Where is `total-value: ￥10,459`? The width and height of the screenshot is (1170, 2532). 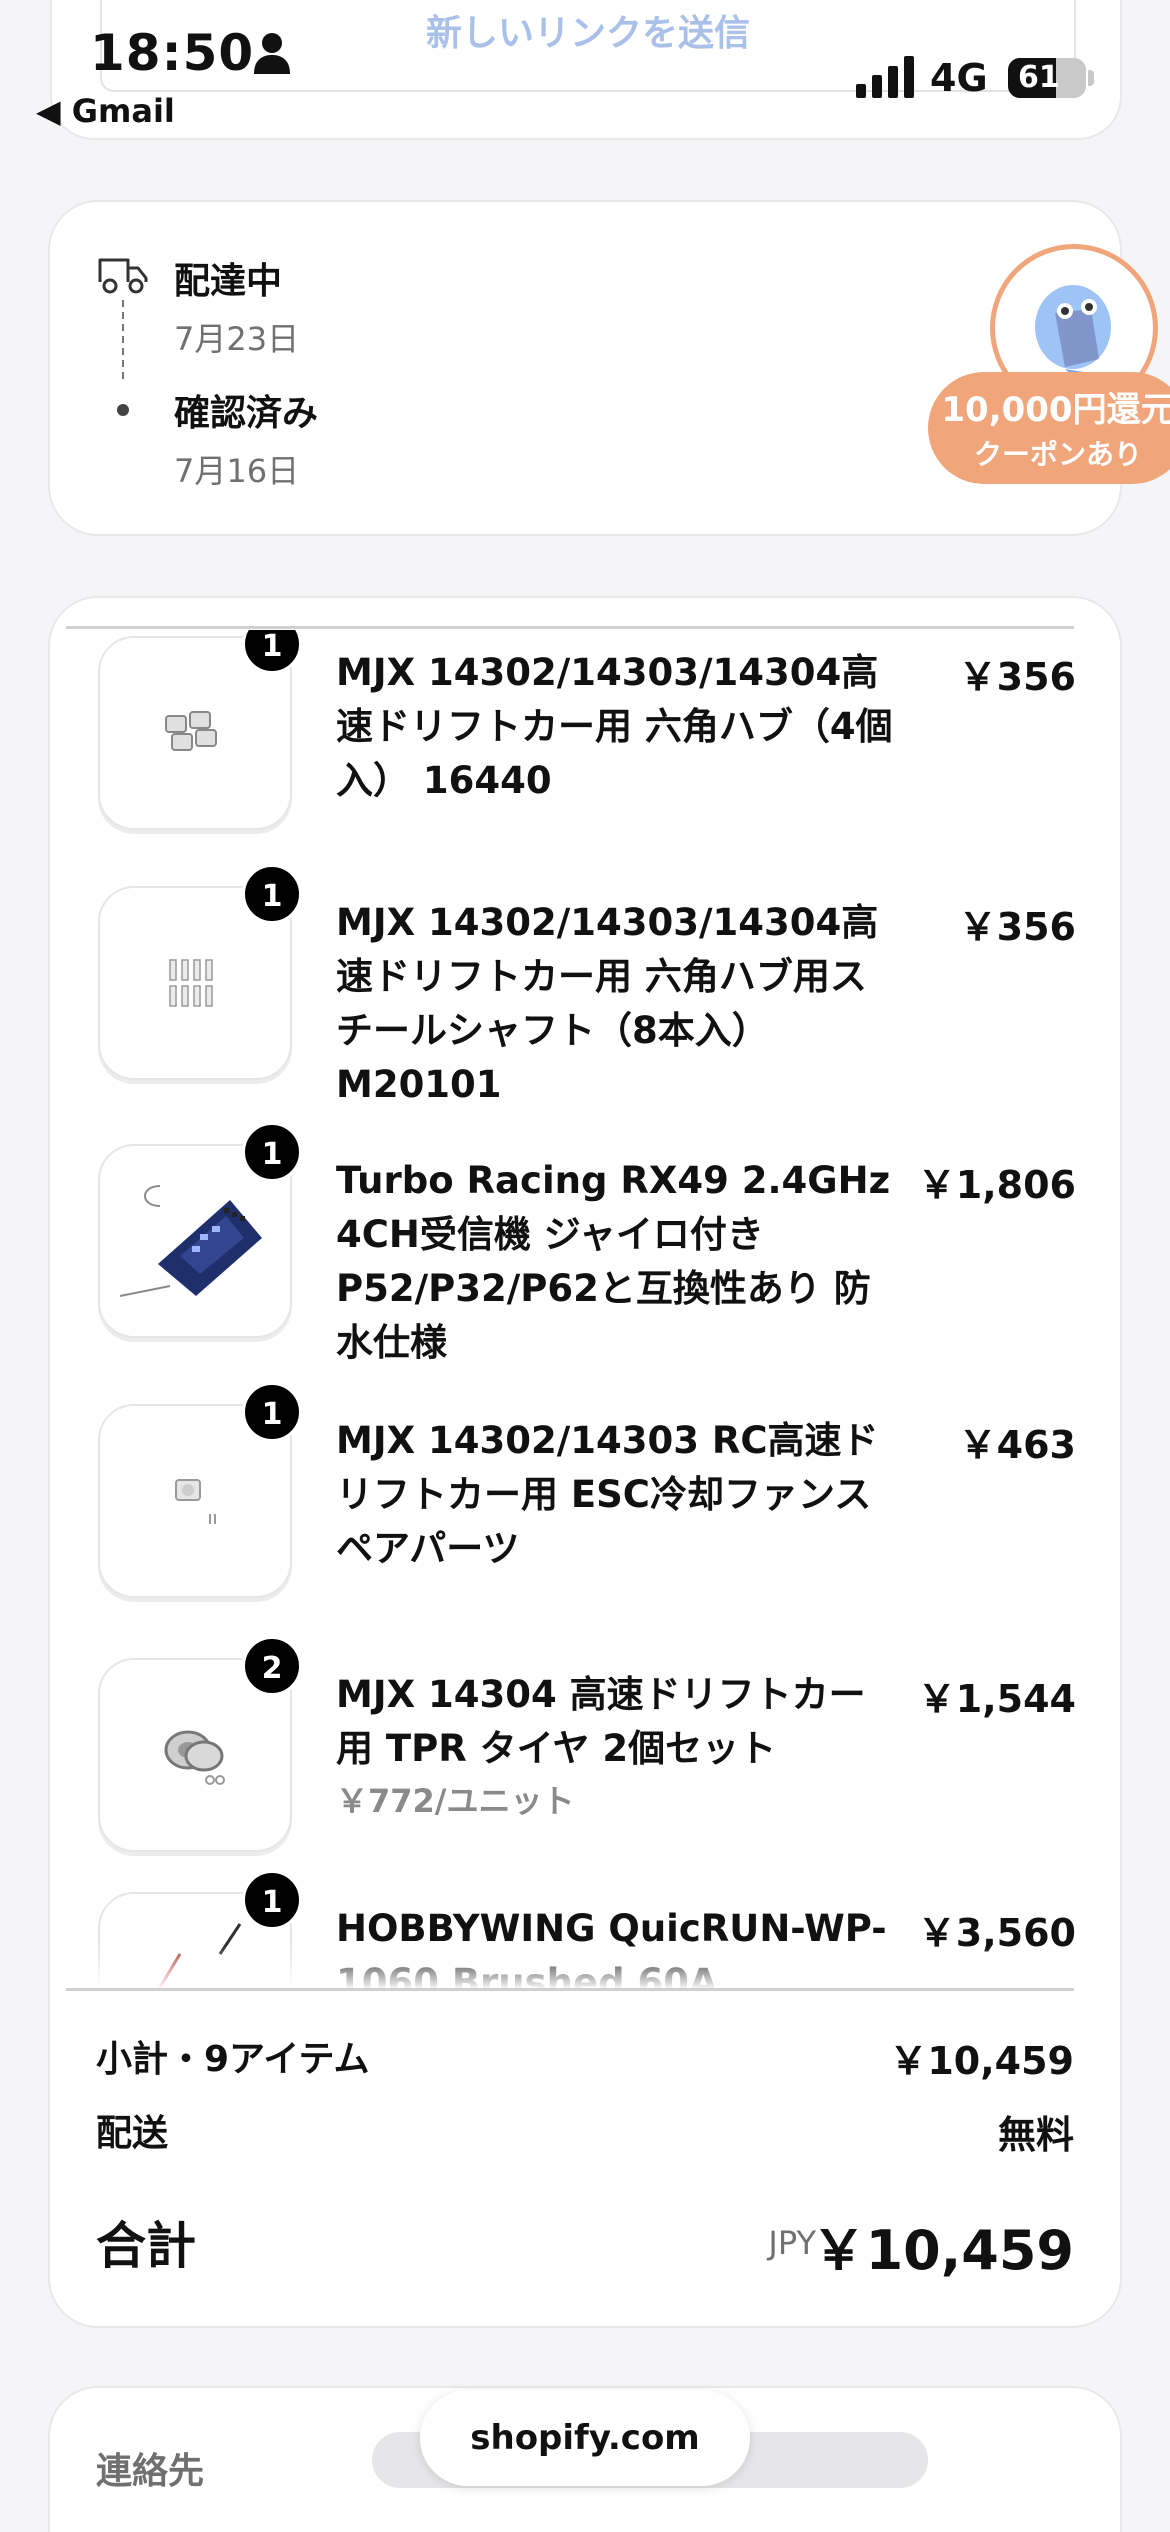
total-value: ￥10,459 is located at coordinates (942, 2250).